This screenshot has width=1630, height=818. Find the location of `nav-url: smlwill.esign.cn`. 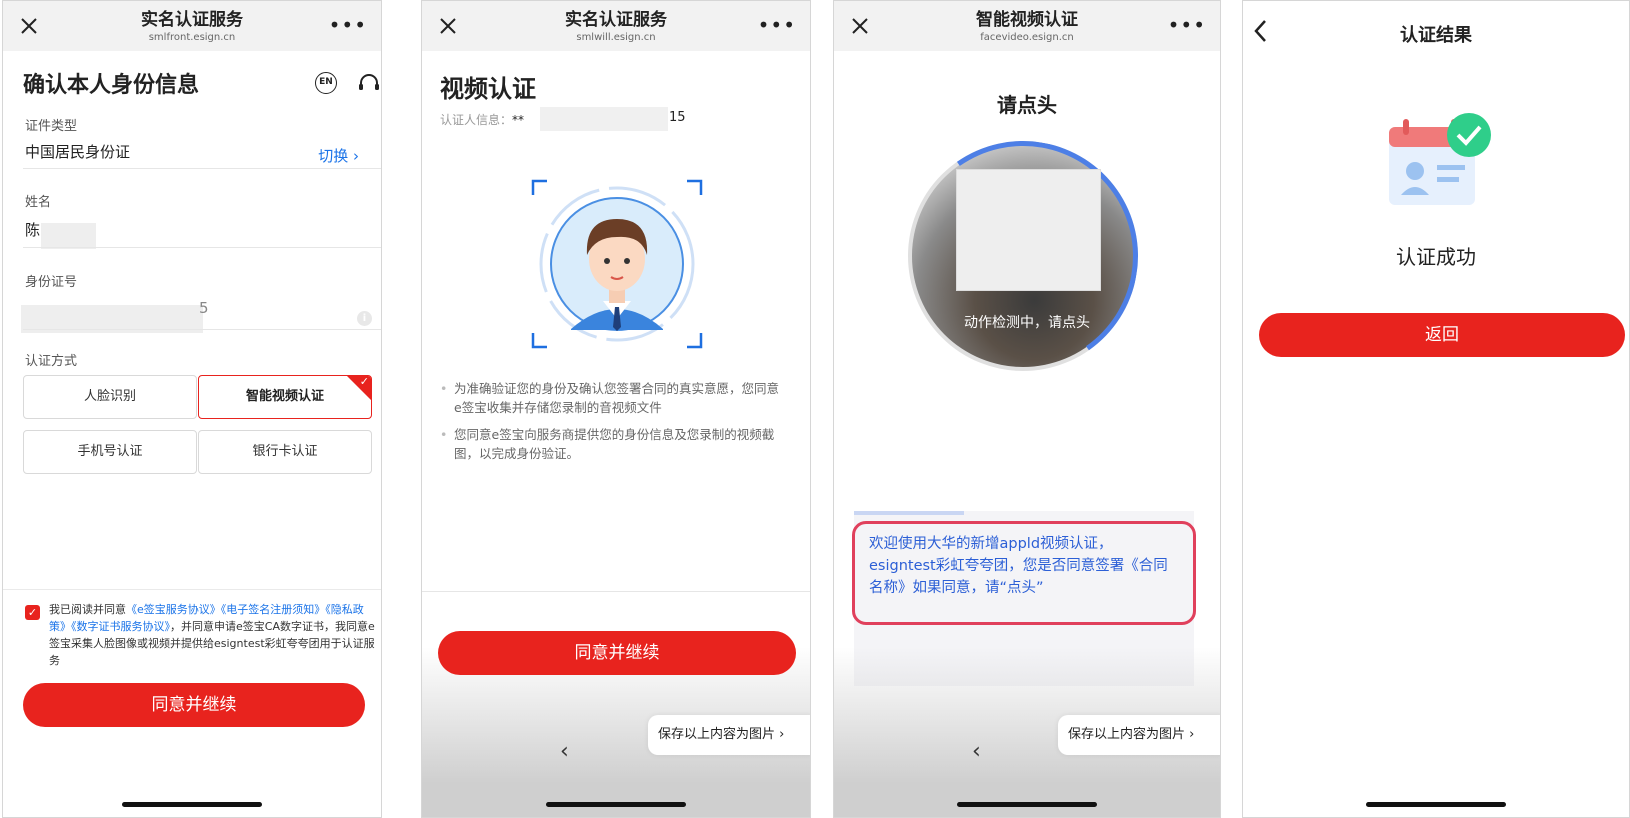

nav-url: smlwill.esign.cn is located at coordinates (616, 37).